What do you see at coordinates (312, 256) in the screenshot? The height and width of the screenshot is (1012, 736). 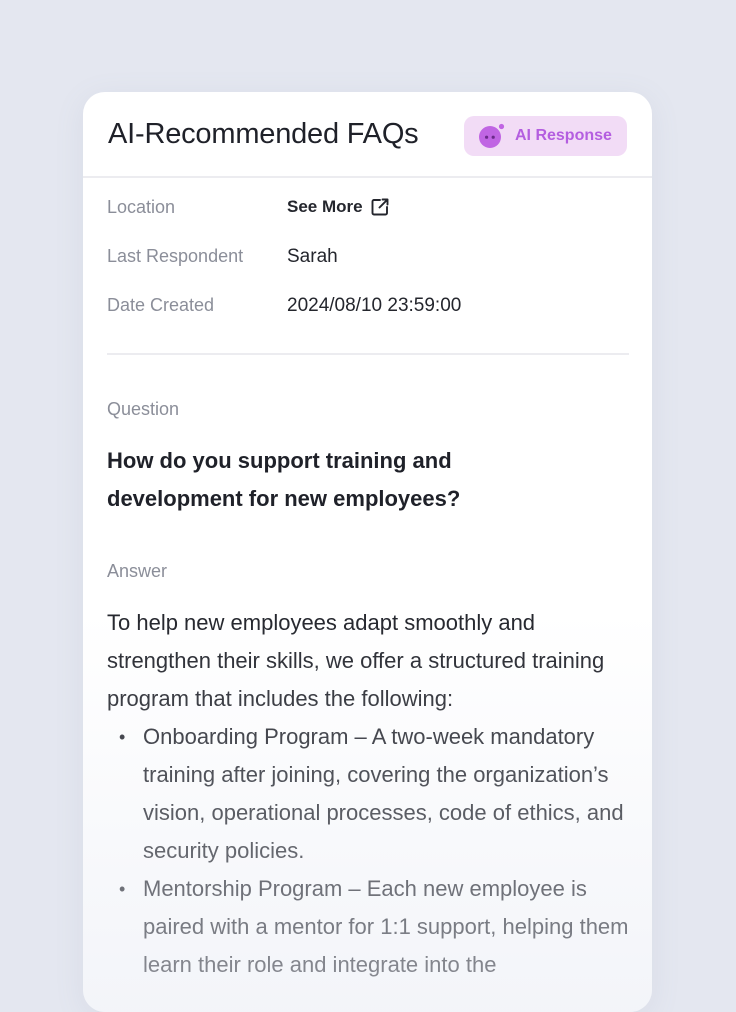 I see `last-respondent-value: Sarah` at bounding box center [312, 256].